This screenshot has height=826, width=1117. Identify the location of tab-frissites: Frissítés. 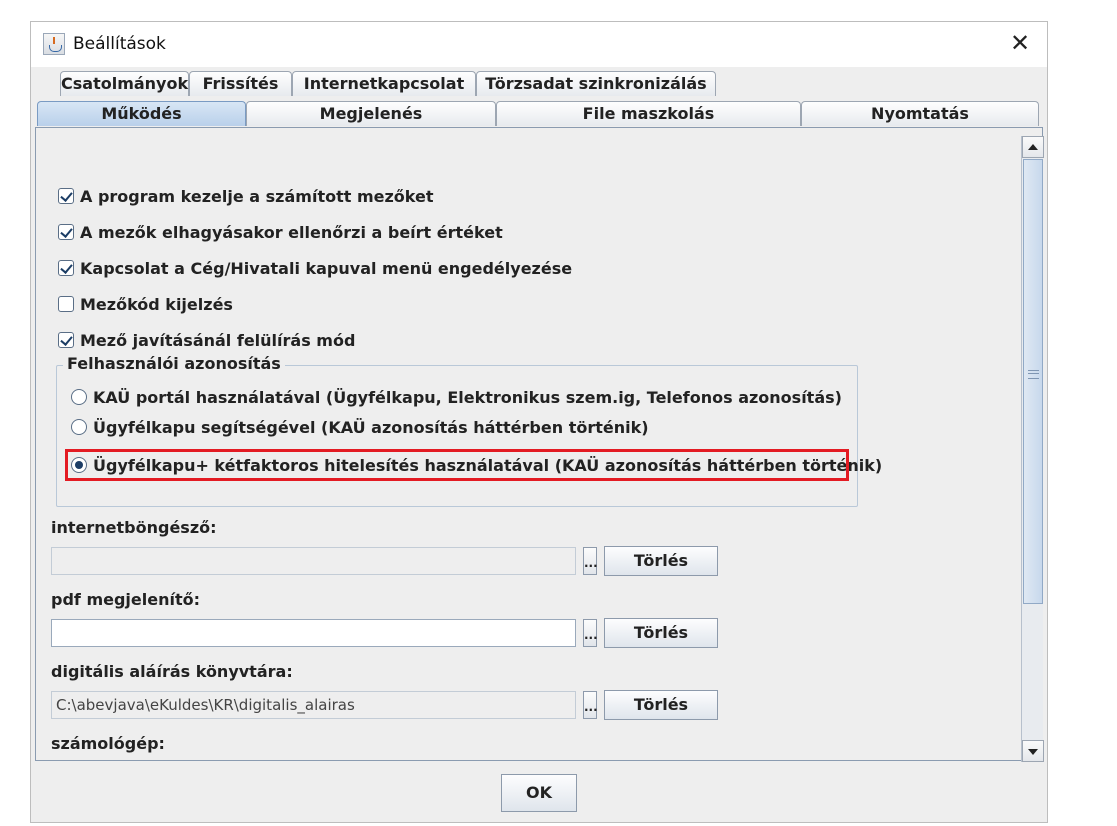
(240, 83).